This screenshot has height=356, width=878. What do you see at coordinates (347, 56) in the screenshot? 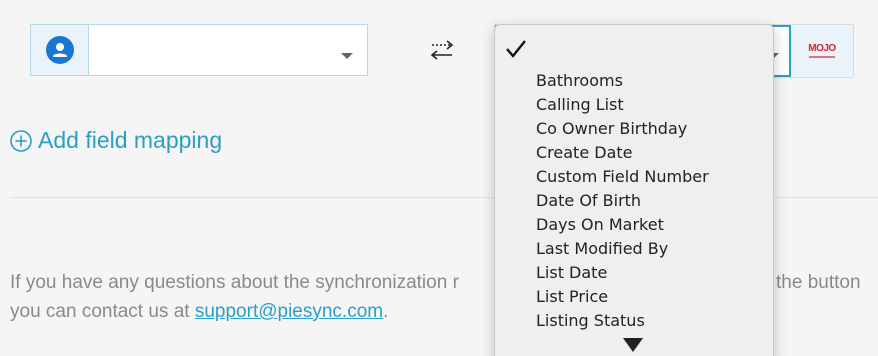
I see `chevron-down-icon` at bounding box center [347, 56].